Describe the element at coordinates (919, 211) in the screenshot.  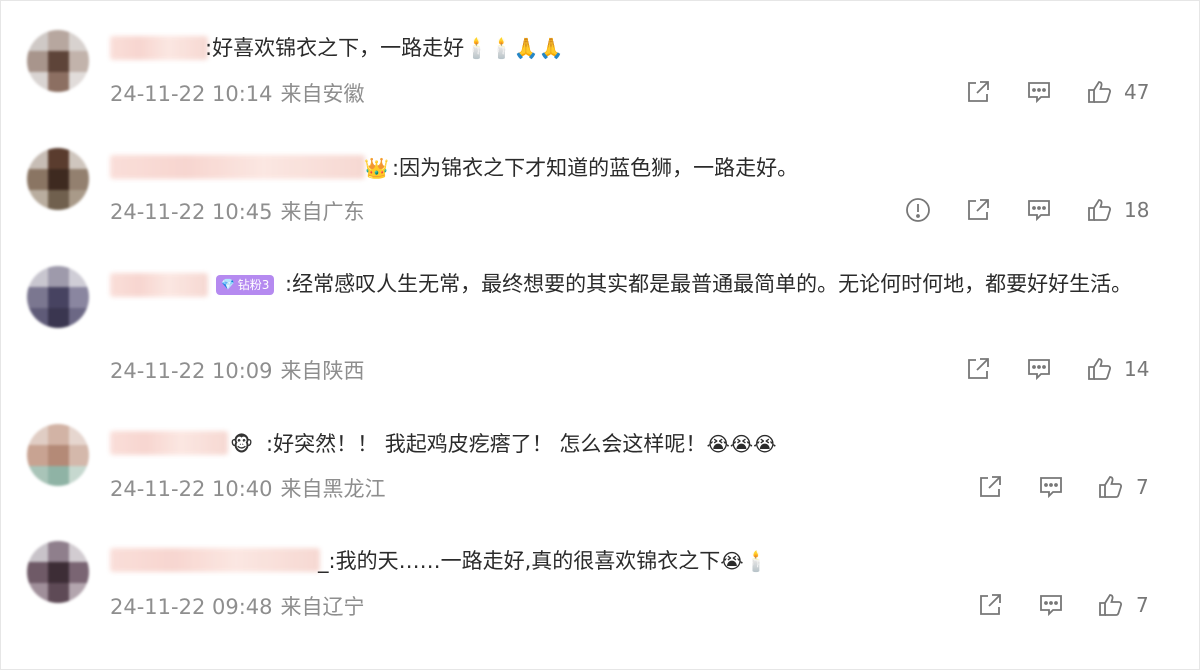
I see `report-icon` at that location.